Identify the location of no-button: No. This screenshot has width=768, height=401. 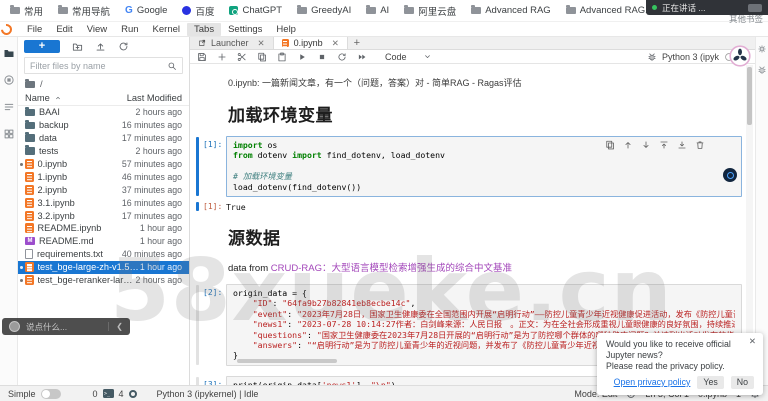
(742, 382).